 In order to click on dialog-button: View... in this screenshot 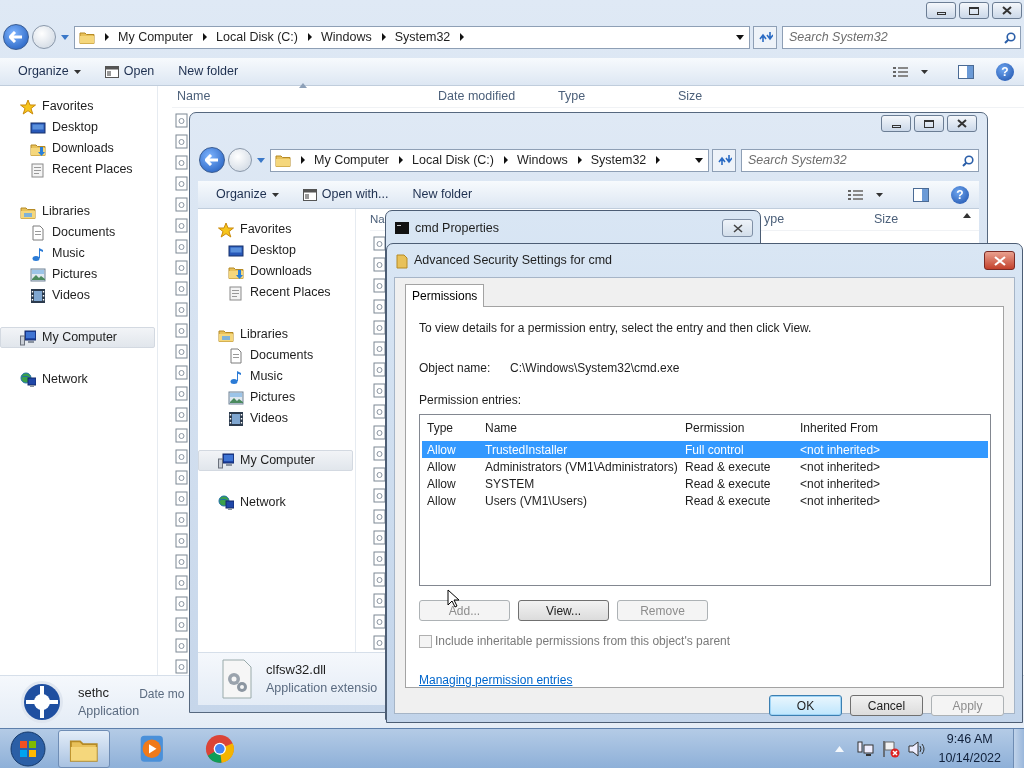, I will do `click(563, 610)`.